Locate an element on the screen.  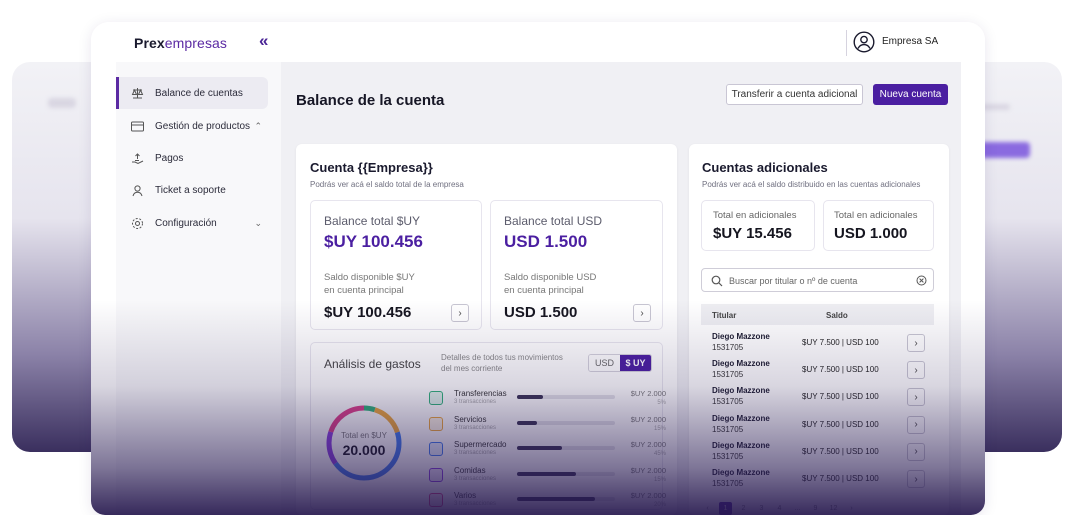
total-value: $UY 15.456 is located at coordinates (752, 233).